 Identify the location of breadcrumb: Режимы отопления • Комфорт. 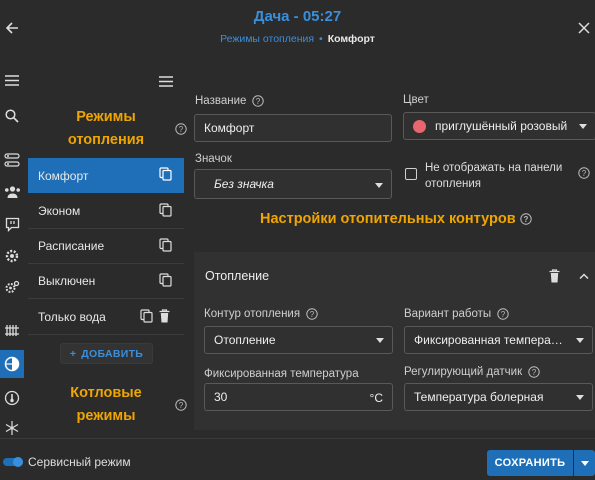
(297, 39).